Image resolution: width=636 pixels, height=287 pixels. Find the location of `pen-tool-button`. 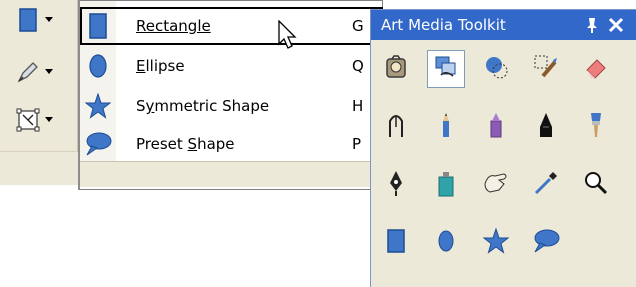

pen-tool-button is located at coordinates (41, 72).